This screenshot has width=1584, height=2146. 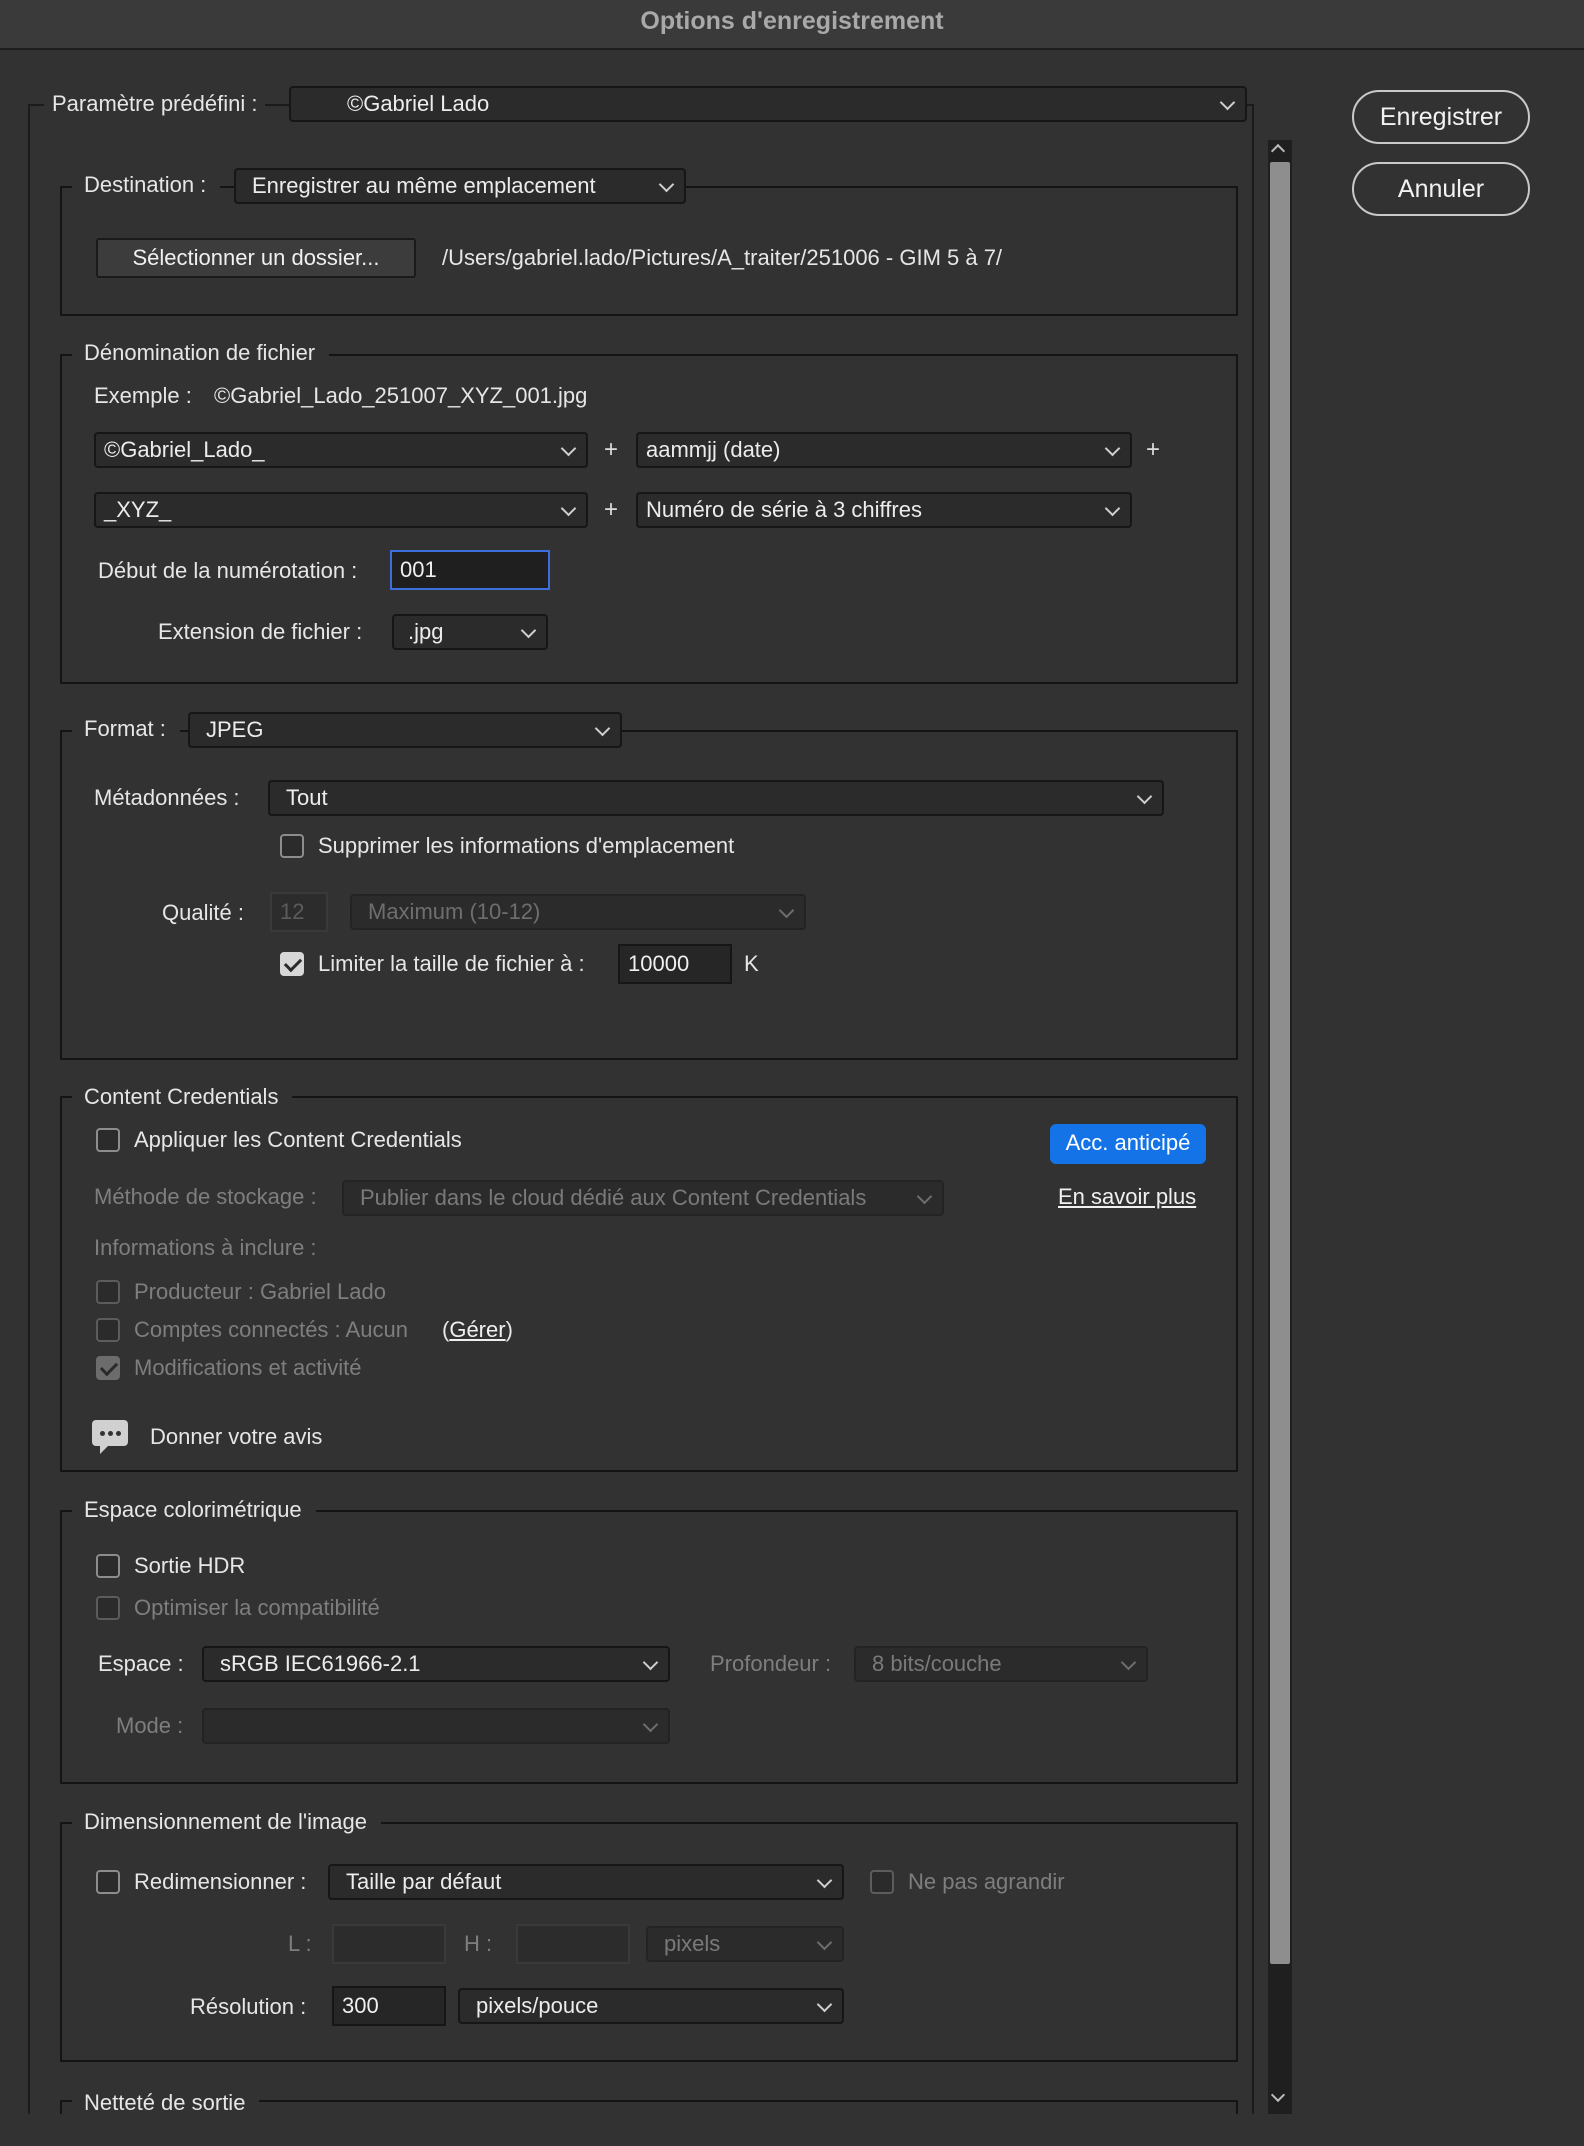 What do you see at coordinates (143, 395) in the screenshot?
I see `example-label: Exemple :` at bounding box center [143, 395].